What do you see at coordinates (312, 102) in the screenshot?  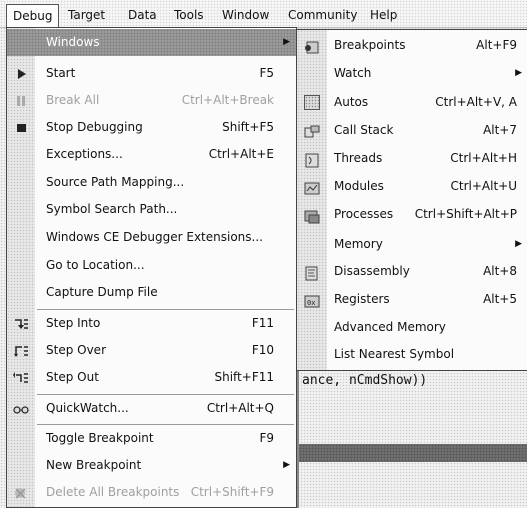 I see `autos-window-icon` at bounding box center [312, 102].